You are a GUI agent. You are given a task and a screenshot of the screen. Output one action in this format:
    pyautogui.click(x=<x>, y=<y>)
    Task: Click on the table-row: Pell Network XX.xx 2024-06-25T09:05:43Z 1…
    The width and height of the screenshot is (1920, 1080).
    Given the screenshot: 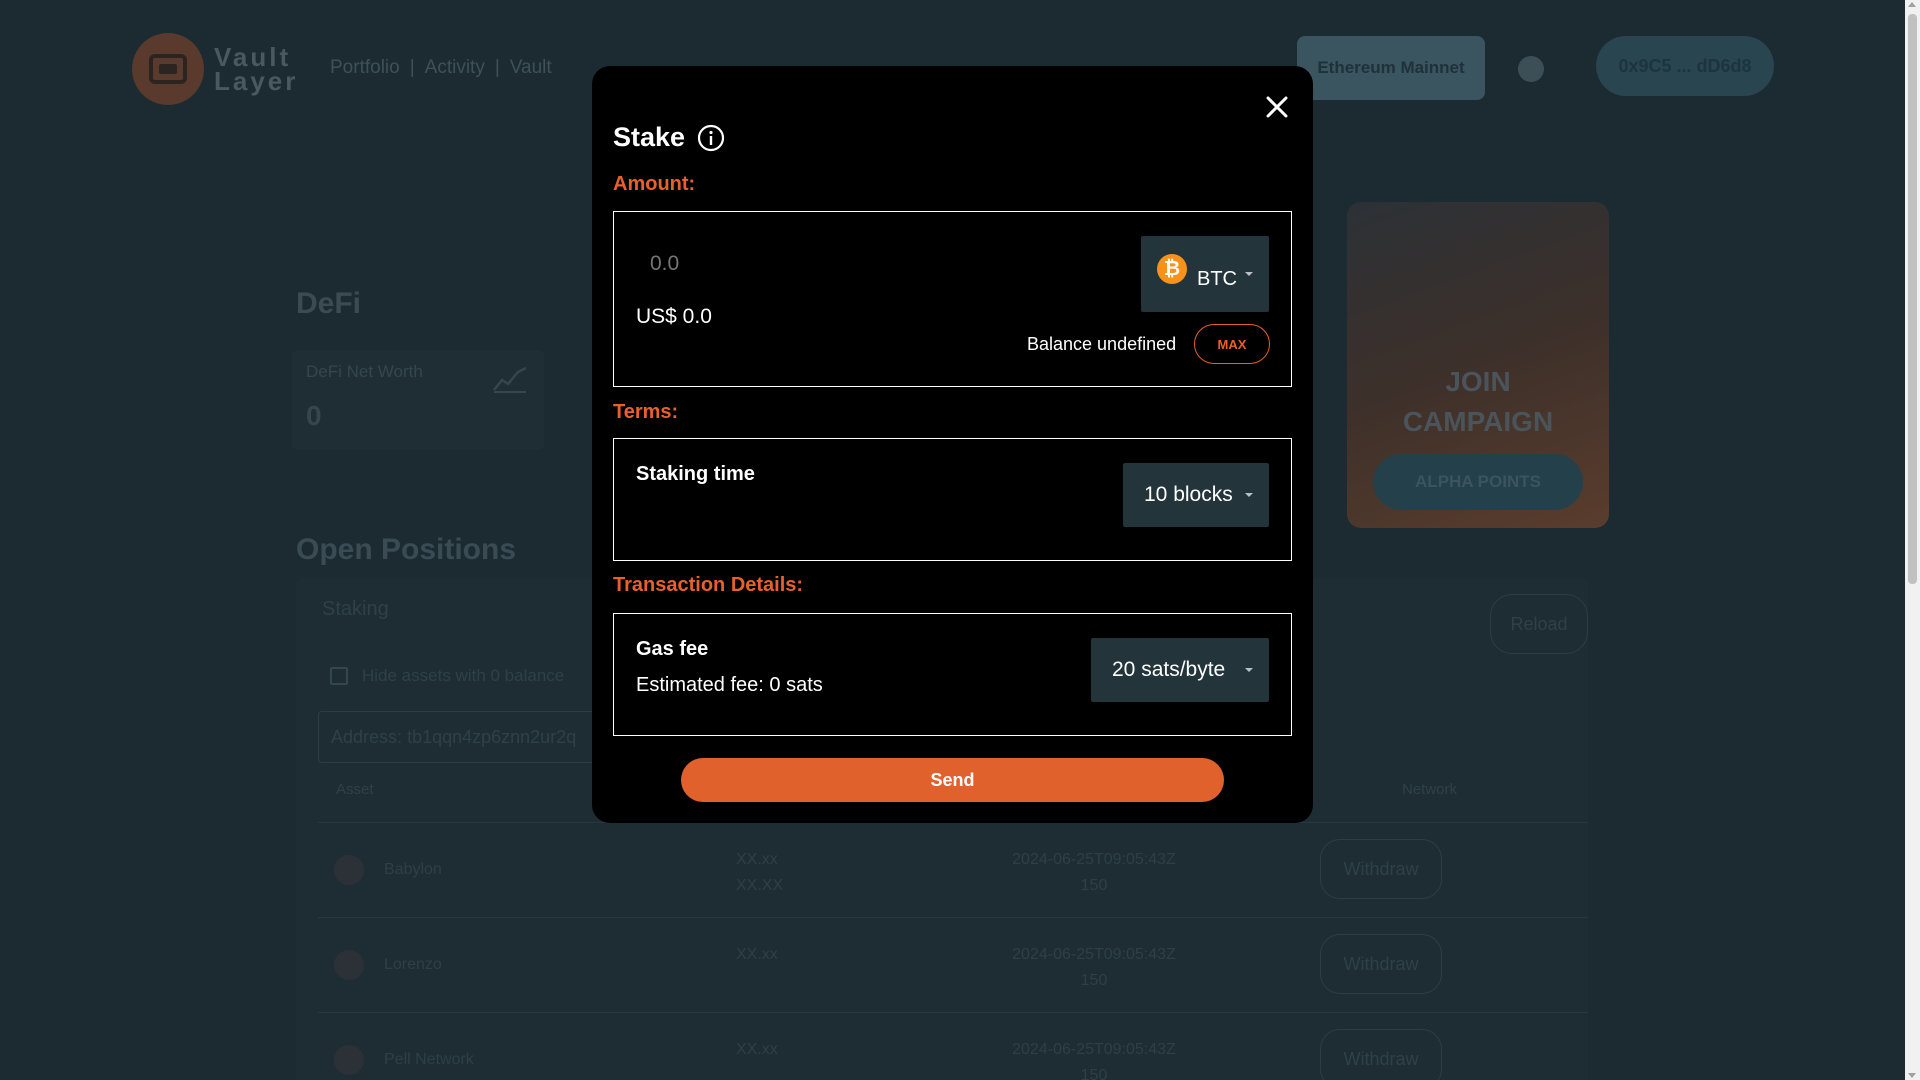 What is the action you would take?
    pyautogui.click(x=953, y=1046)
    